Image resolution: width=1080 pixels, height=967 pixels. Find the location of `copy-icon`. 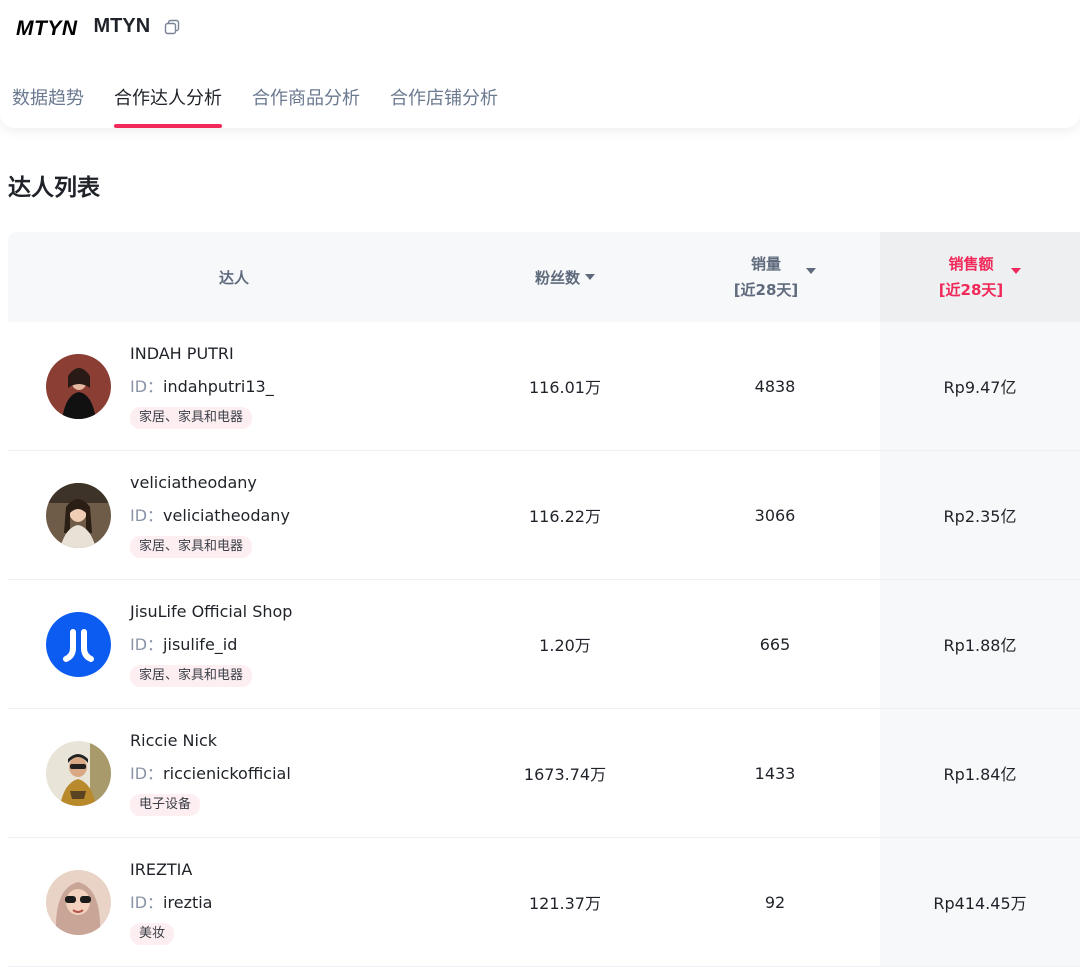

copy-icon is located at coordinates (172, 27).